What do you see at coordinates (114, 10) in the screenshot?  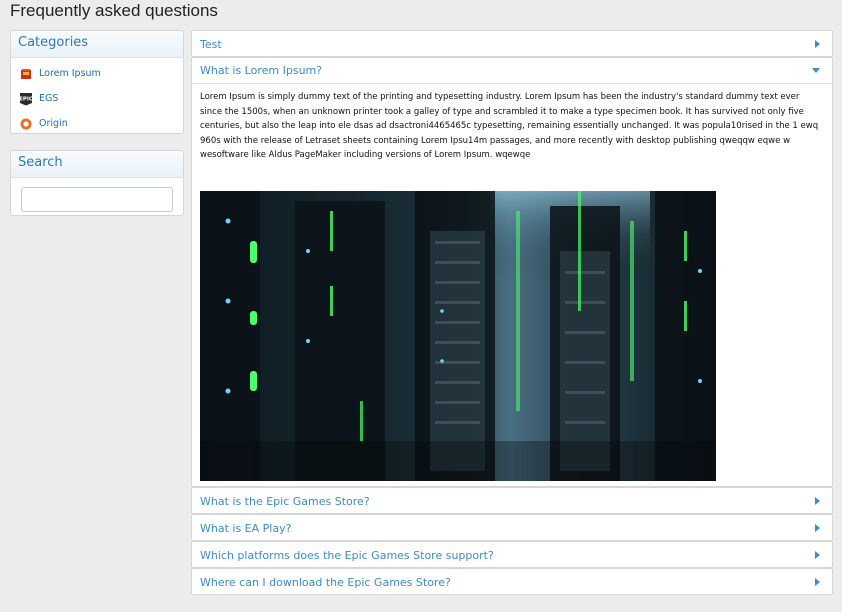 I see `page-title: Frequently asked questions` at bounding box center [114, 10].